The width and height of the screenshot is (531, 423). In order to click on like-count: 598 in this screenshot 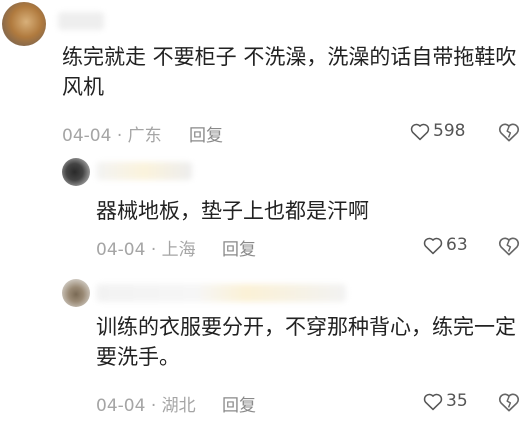, I will do `click(449, 131)`.